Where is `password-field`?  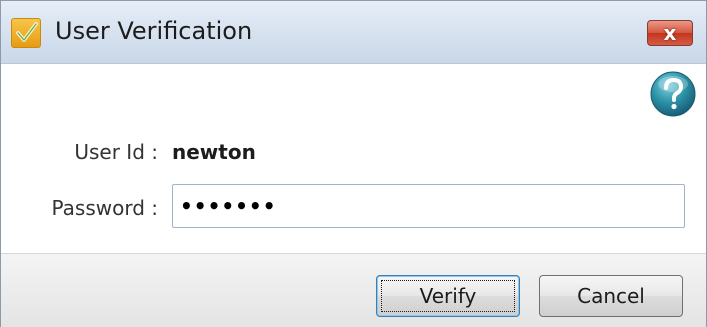 password-field is located at coordinates (428, 206).